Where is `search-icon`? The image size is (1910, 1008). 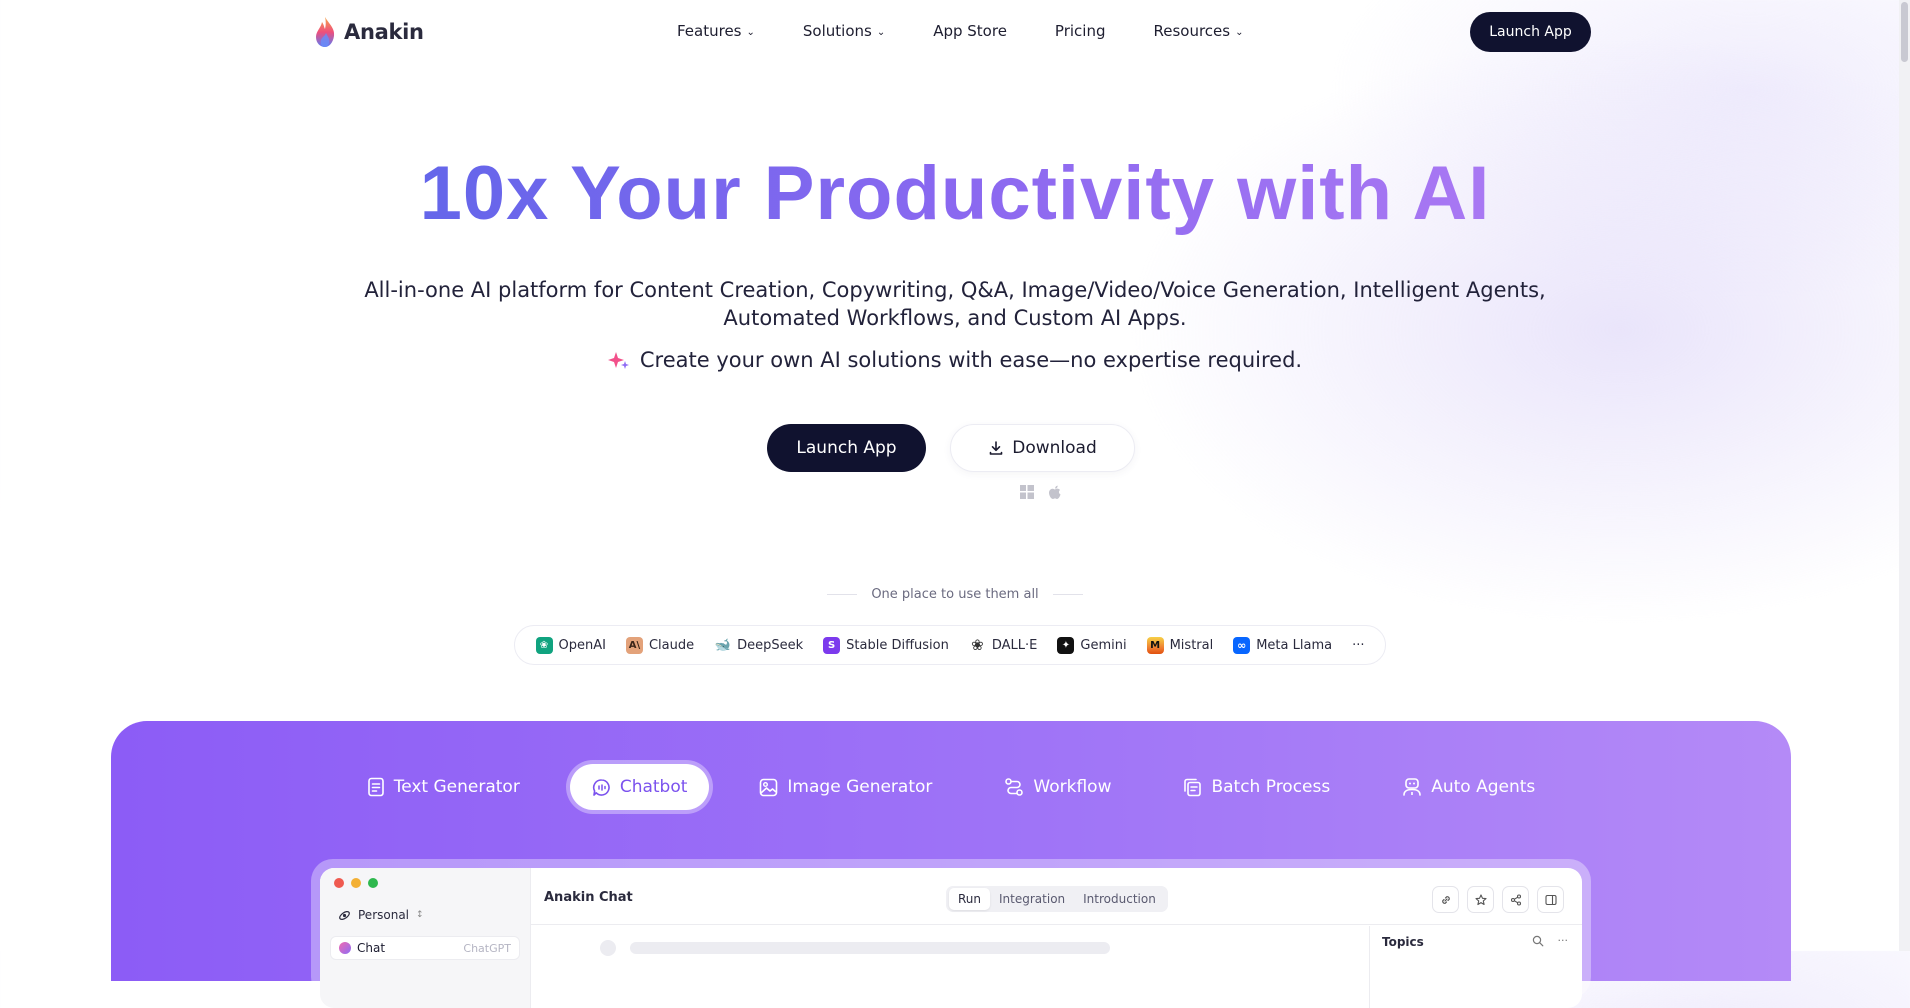
search-icon is located at coordinates (1538, 941).